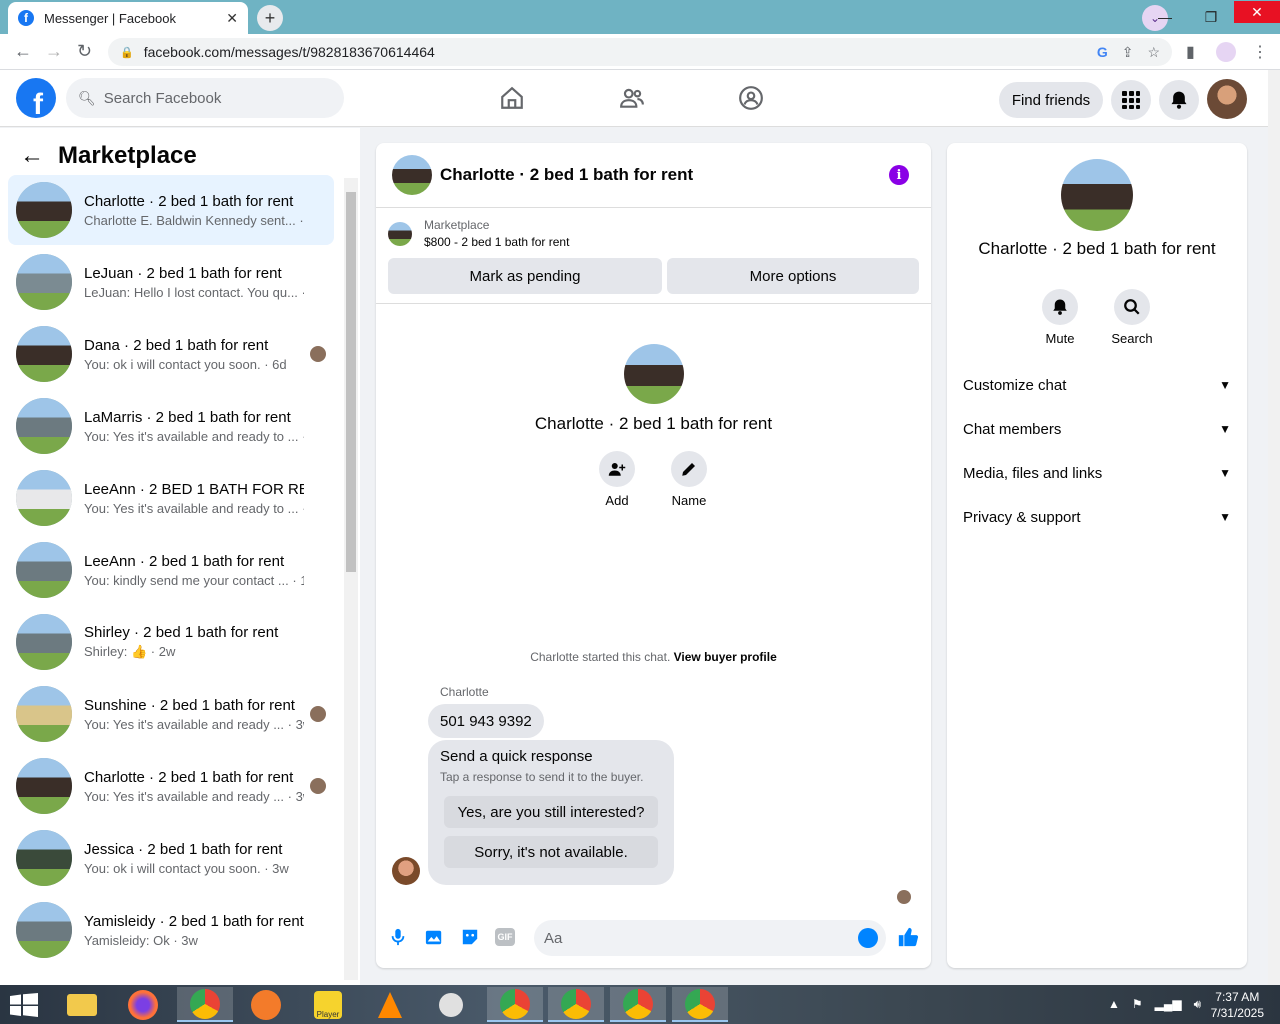  I want to click on find-friends-button: Find friends, so click(1051, 100).